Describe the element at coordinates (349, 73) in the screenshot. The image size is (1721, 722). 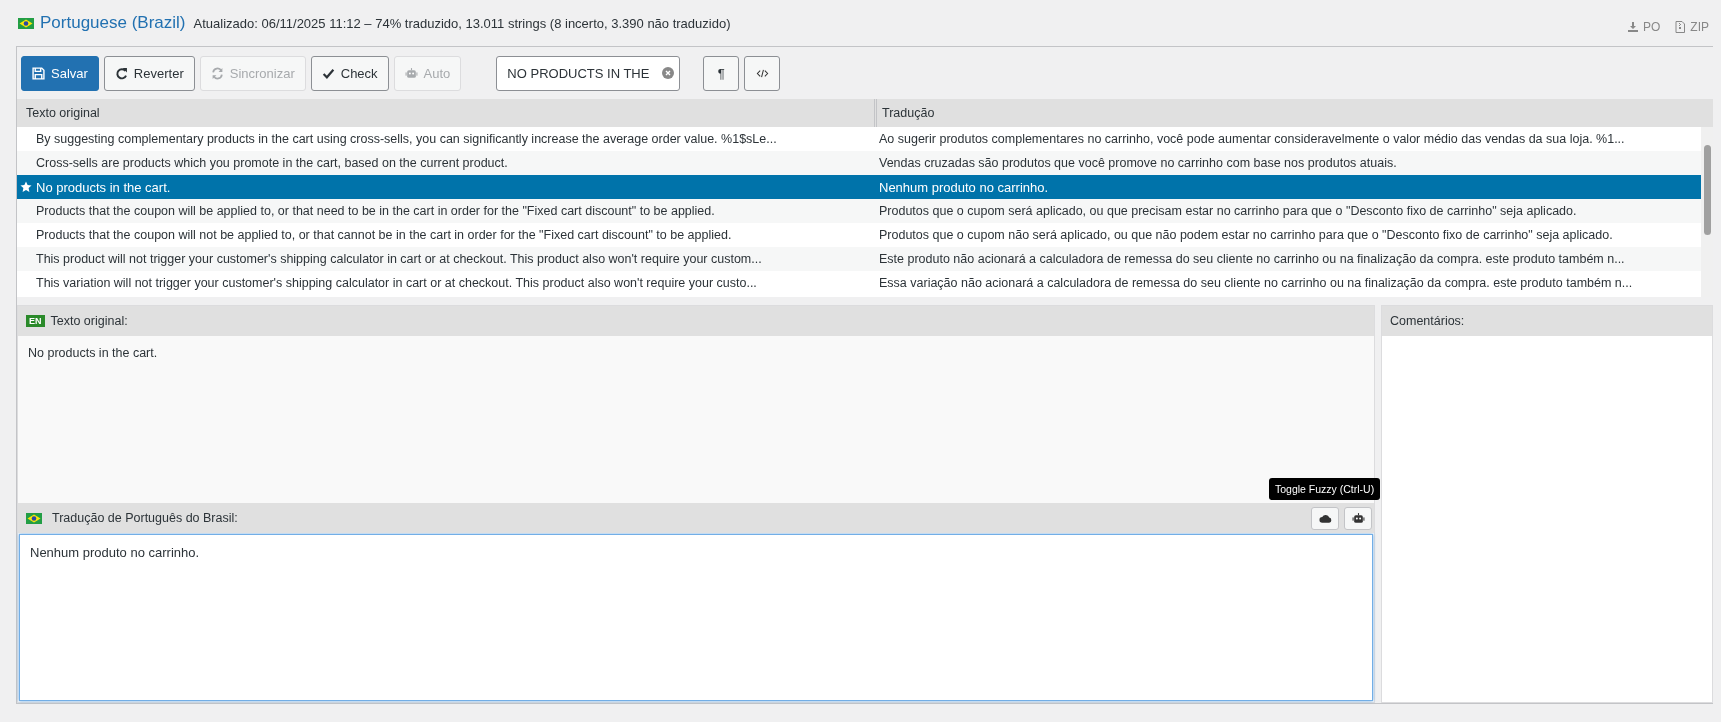
I see `toolbar-button: Check` at that location.